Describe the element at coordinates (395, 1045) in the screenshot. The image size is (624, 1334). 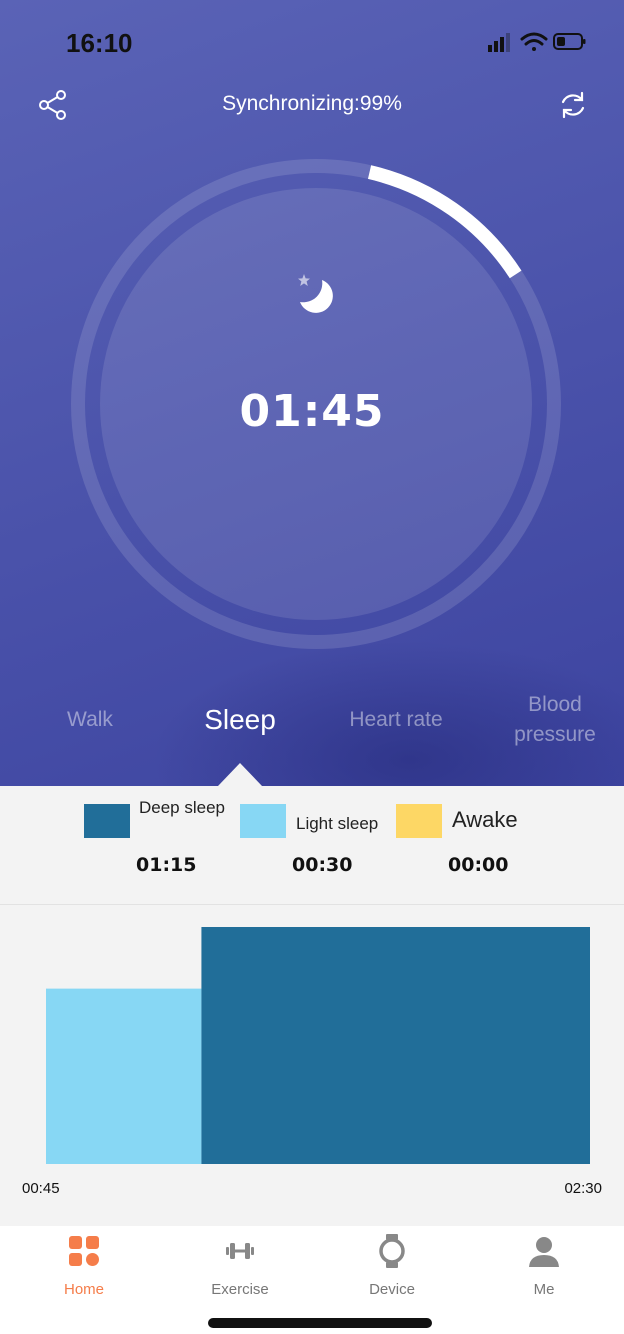
I see `sleep-bar-deep-sleep` at that location.